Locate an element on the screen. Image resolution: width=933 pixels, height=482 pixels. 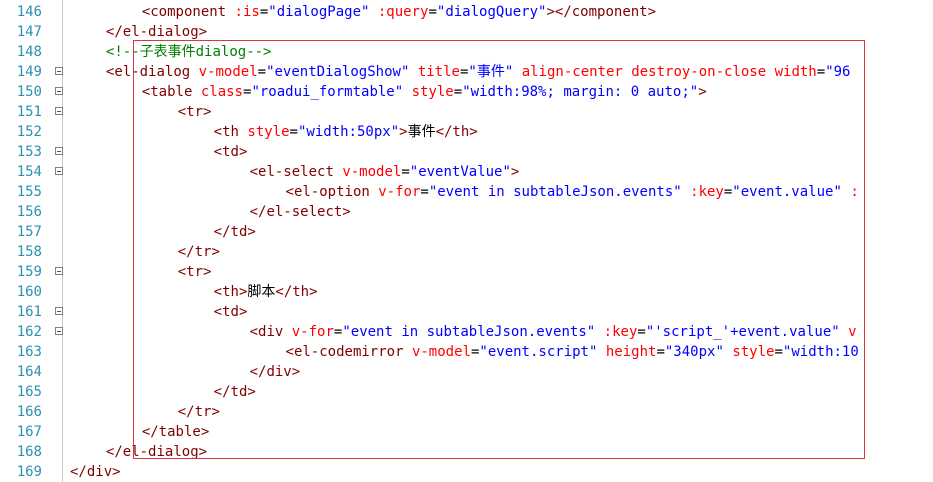
code-line: 148 <!--子表事件dialog--> is located at coordinates (466, 52).